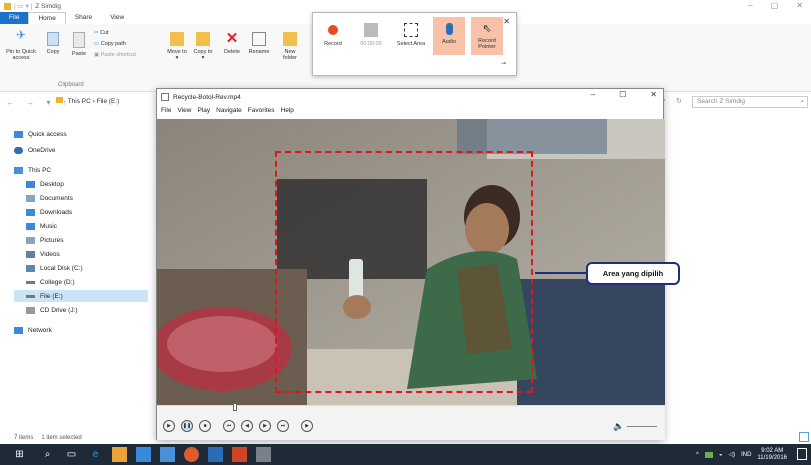 The width and height of the screenshot is (811, 465). What do you see at coordinates (371, 35) in the screenshot?
I see `stop-recording-button: 00:00:00` at bounding box center [371, 35].